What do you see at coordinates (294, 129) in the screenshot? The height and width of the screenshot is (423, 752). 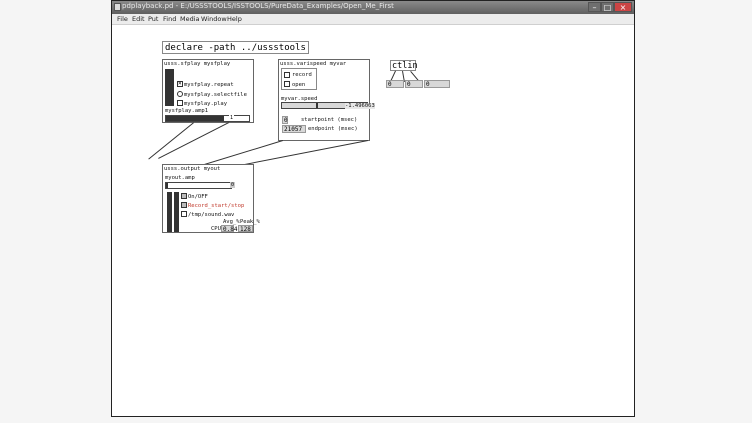 I see `endpoint-number: 21057` at bounding box center [294, 129].